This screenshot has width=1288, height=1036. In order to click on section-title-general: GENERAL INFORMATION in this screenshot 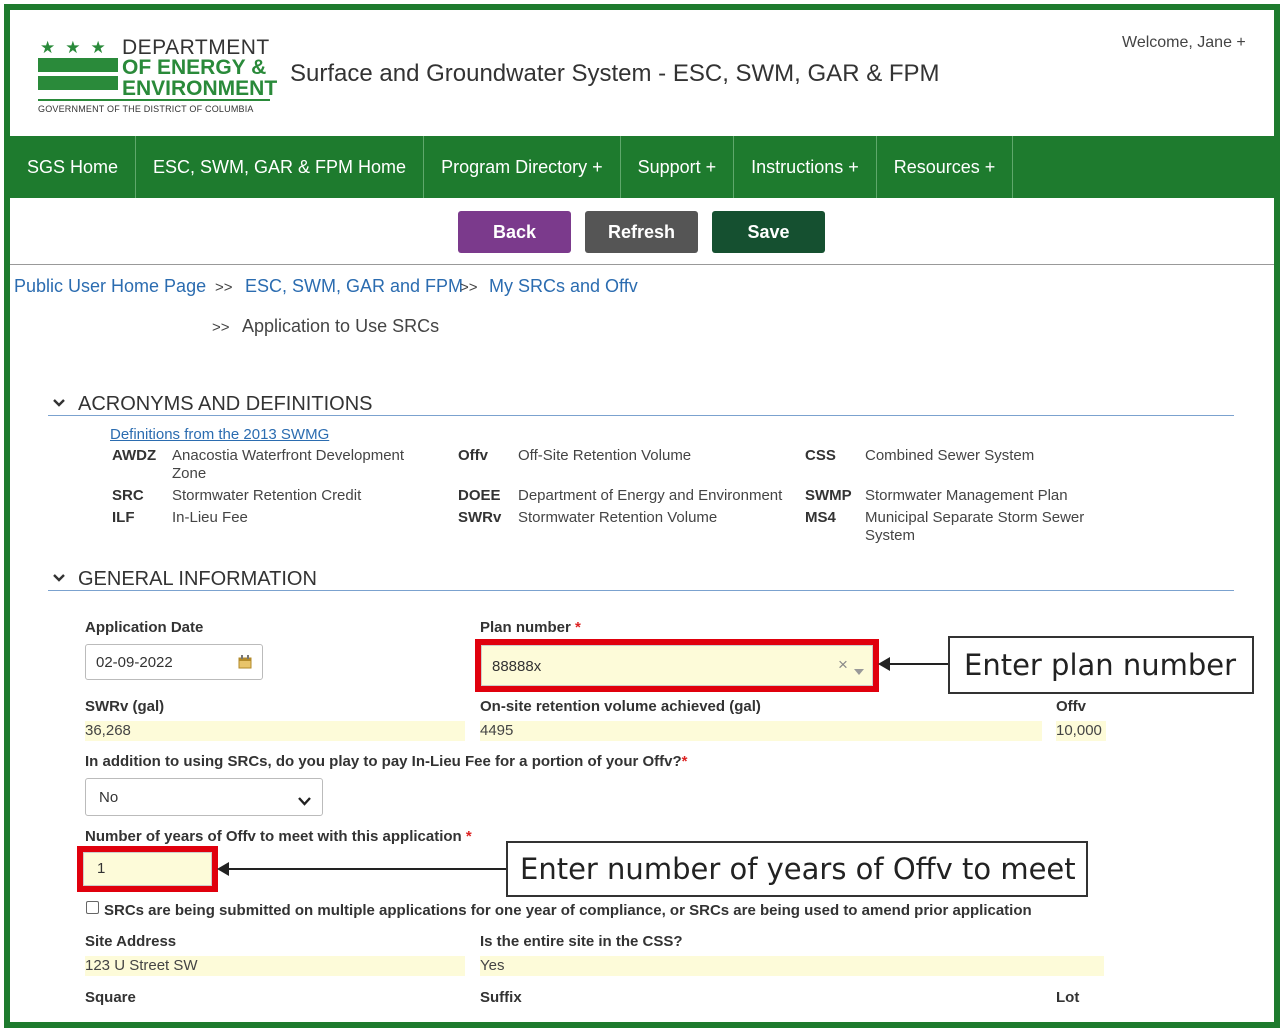, I will do `click(197, 579)`.